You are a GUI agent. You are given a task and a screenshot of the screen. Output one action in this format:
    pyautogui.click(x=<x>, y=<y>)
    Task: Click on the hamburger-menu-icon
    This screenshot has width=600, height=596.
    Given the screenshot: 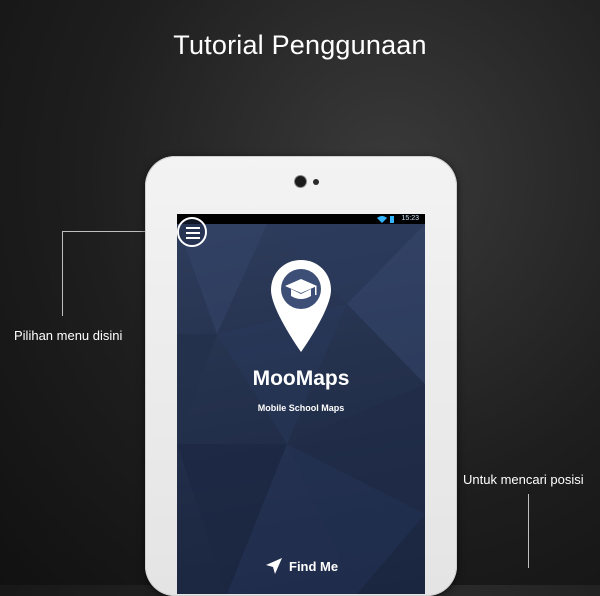 What is the action you would take?
    pyautogui.click(x=193, y=233)
    